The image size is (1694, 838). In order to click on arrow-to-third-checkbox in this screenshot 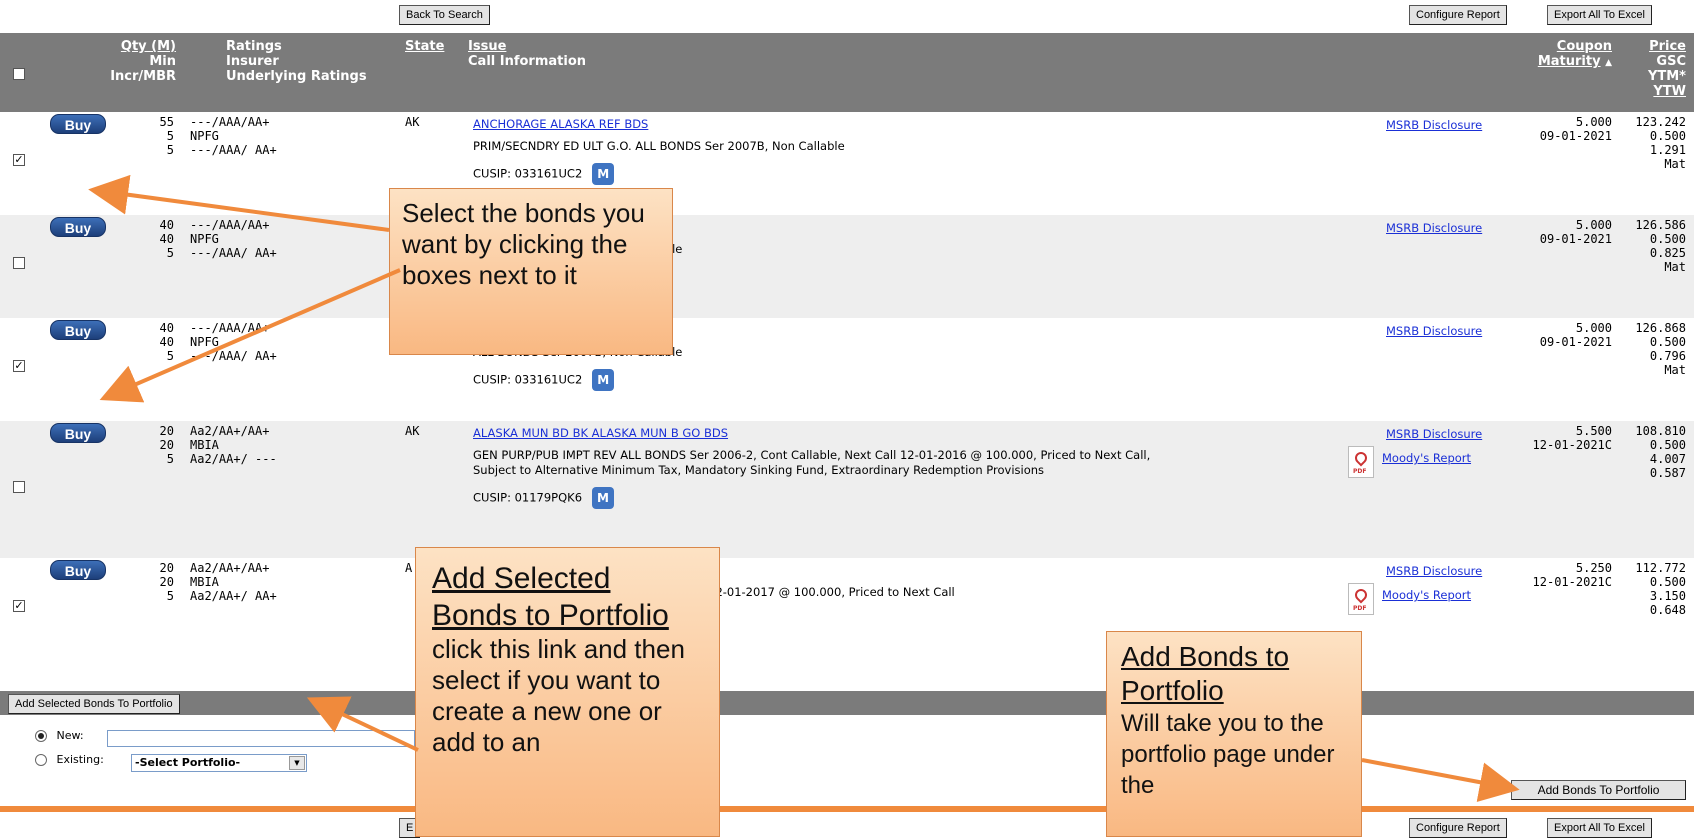, I will do `click(250, 335)`.